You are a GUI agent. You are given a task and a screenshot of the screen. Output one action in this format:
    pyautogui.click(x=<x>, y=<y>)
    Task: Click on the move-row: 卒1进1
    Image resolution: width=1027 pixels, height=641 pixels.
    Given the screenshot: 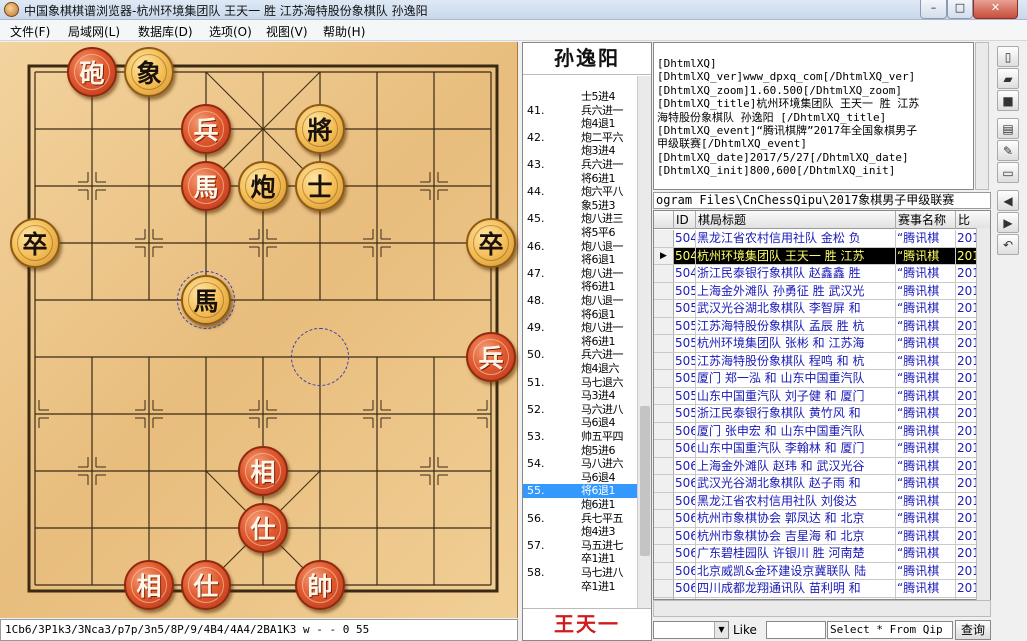 What is the action you would take?
    pyautogui.click(x=580, y=559)
    